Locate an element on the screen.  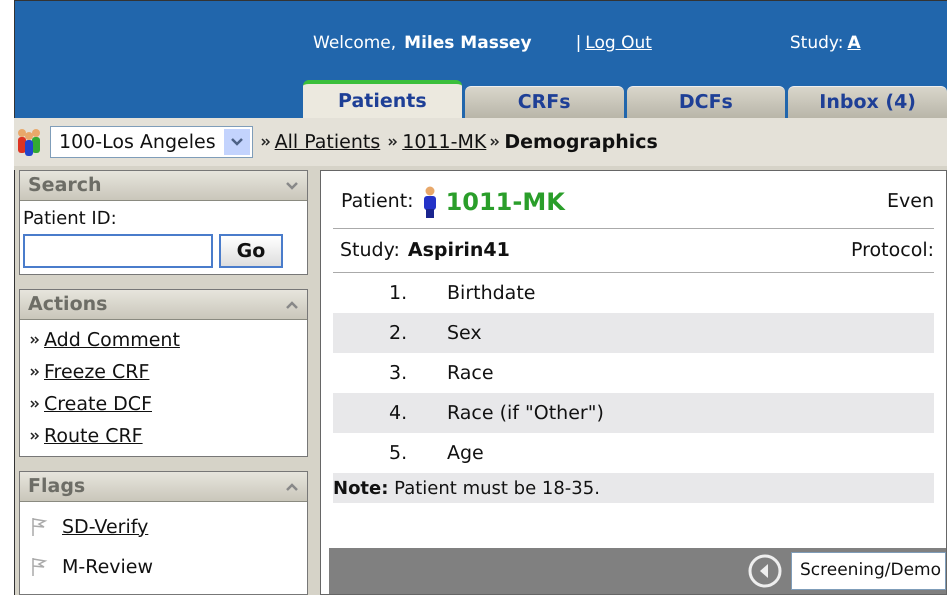
question-label: Birthdate is located at coordinates (491, 293).